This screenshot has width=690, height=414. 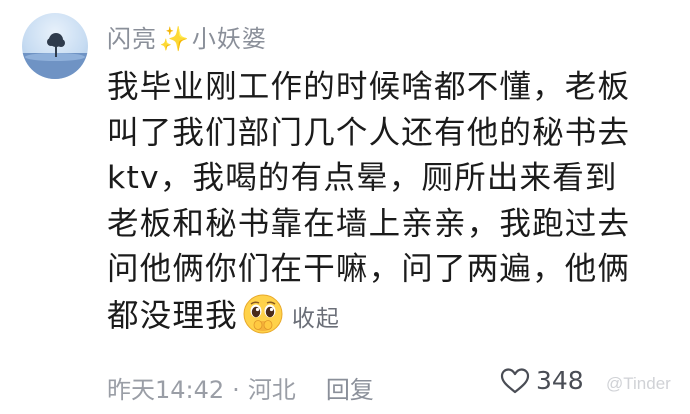 What do you see at coordinates (316, 319) in the screenshot?
I see `collapse-button: 收起` at bounding box center [316, 319].